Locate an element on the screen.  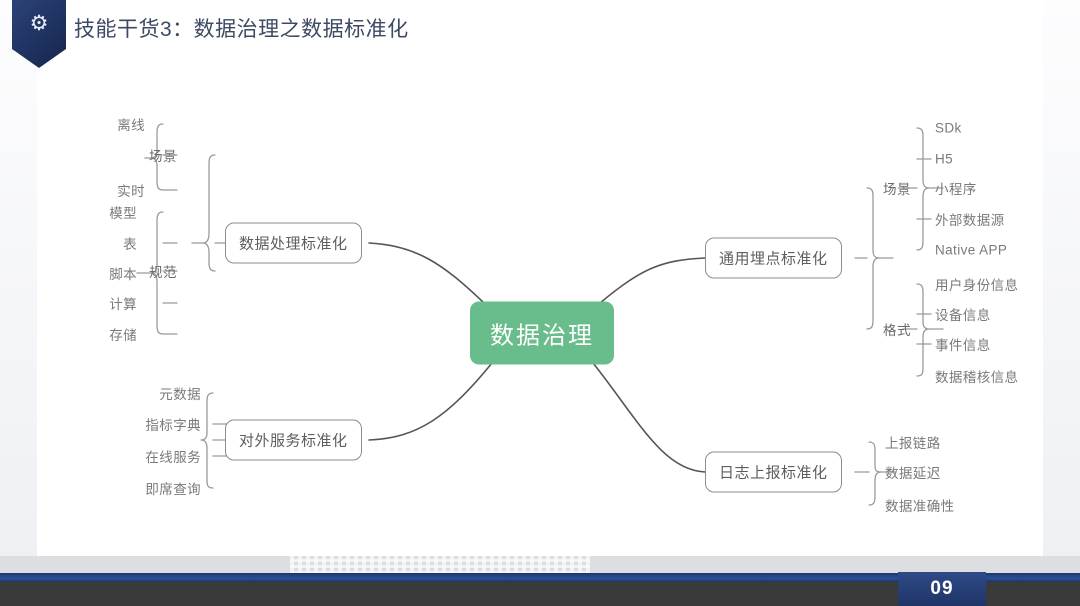
leaf-data-audit-info: 数据稽核信息 is located at coordinates (976, 376).